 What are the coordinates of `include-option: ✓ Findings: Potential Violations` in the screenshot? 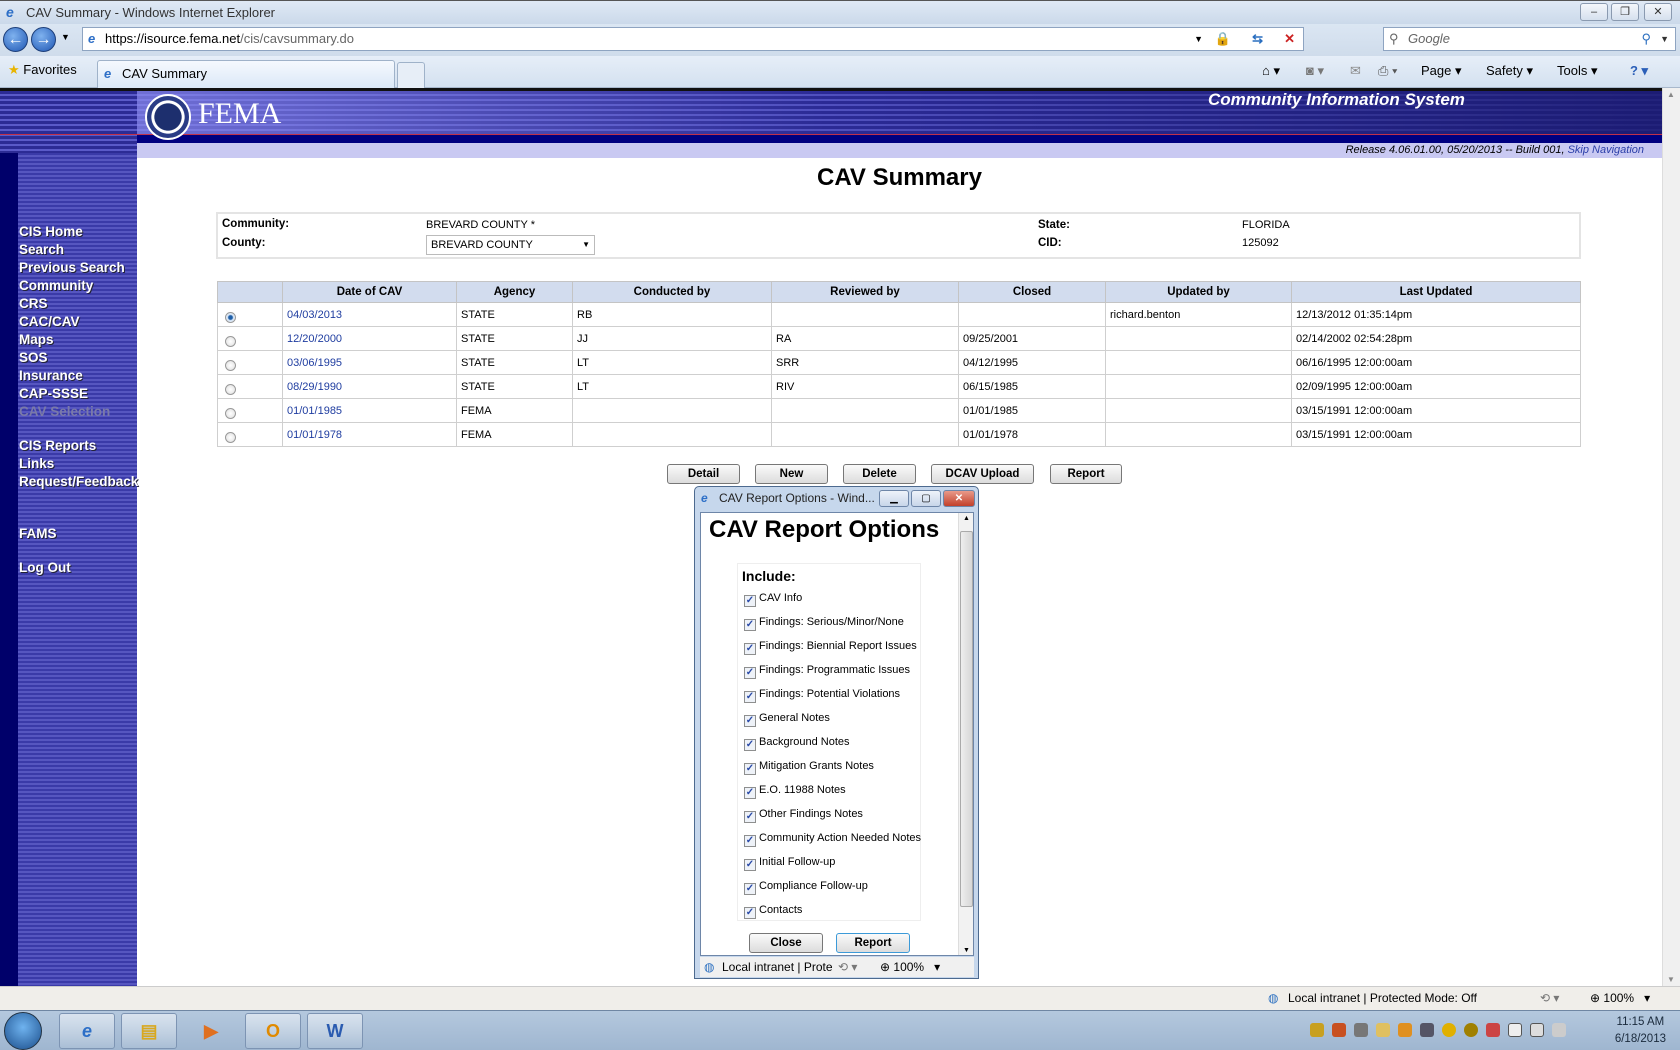 It's located at (822, 695).